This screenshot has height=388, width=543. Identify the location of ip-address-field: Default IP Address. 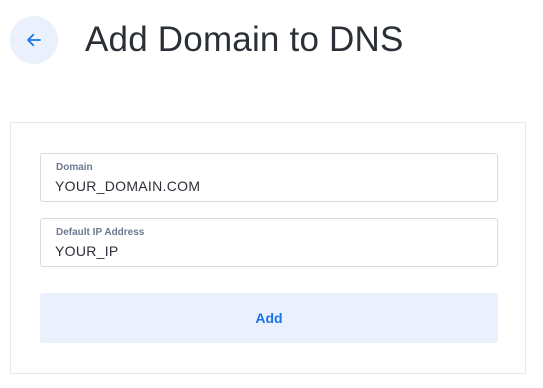
(269, 242).